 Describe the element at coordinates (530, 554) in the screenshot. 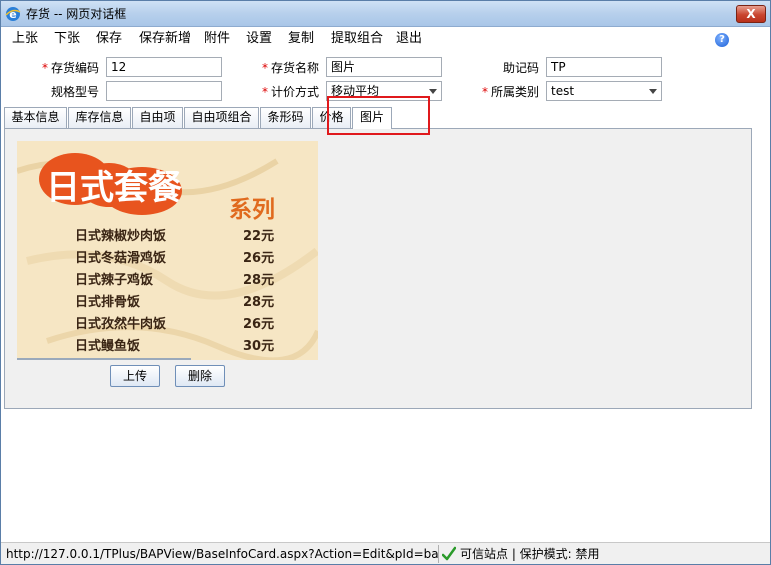

I see `security-zone: 可信站点 | 保护模式: 禁用` at that location.